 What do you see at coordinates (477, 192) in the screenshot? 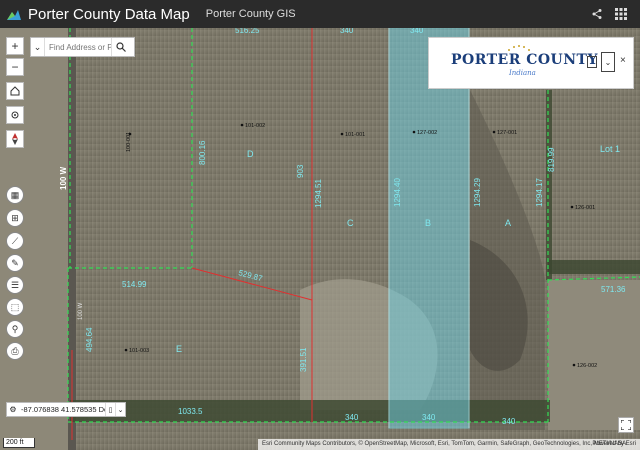
I see `svg-text: 1294.29` at bounding box center [477, 192].